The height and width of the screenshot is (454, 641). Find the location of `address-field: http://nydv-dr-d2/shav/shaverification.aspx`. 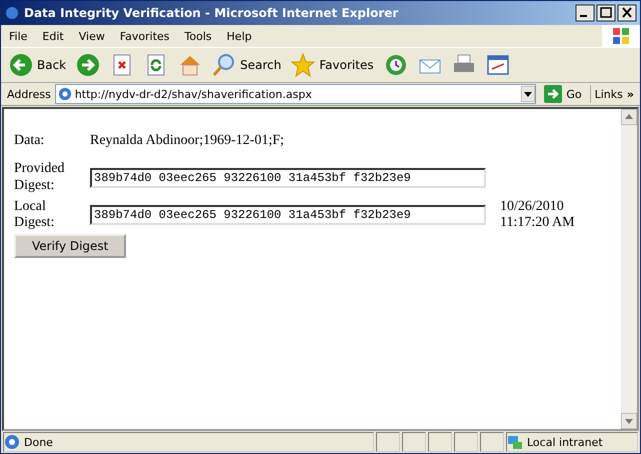

address-field: http://nydv-dr-d2/shav/shaverification.aspx is located at coordinates (295, 94).